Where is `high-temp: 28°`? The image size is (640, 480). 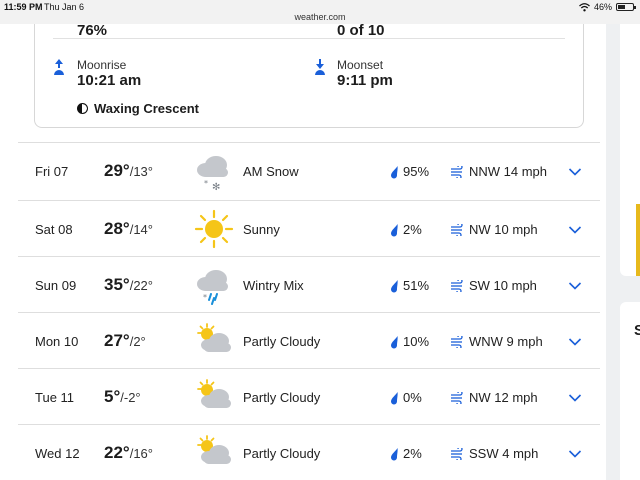
high-temp: 28° is located at coordinates (117, 228).